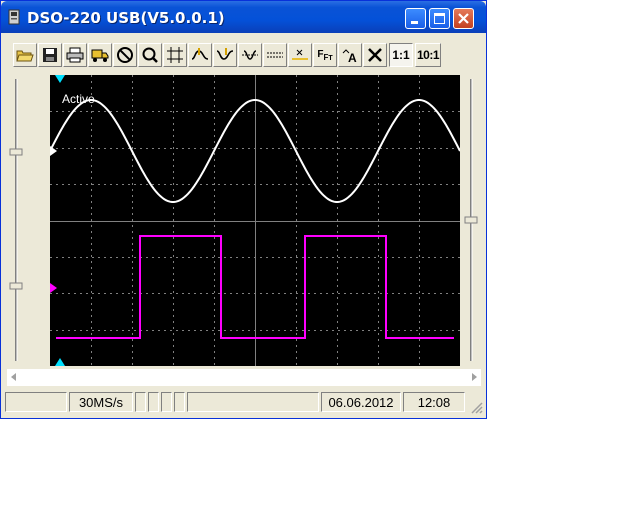 This screenshot has height=512, width=640. Describe the element at coordinates (474, 377) in the screenshot. I see `scroll-right-icon` at that location.